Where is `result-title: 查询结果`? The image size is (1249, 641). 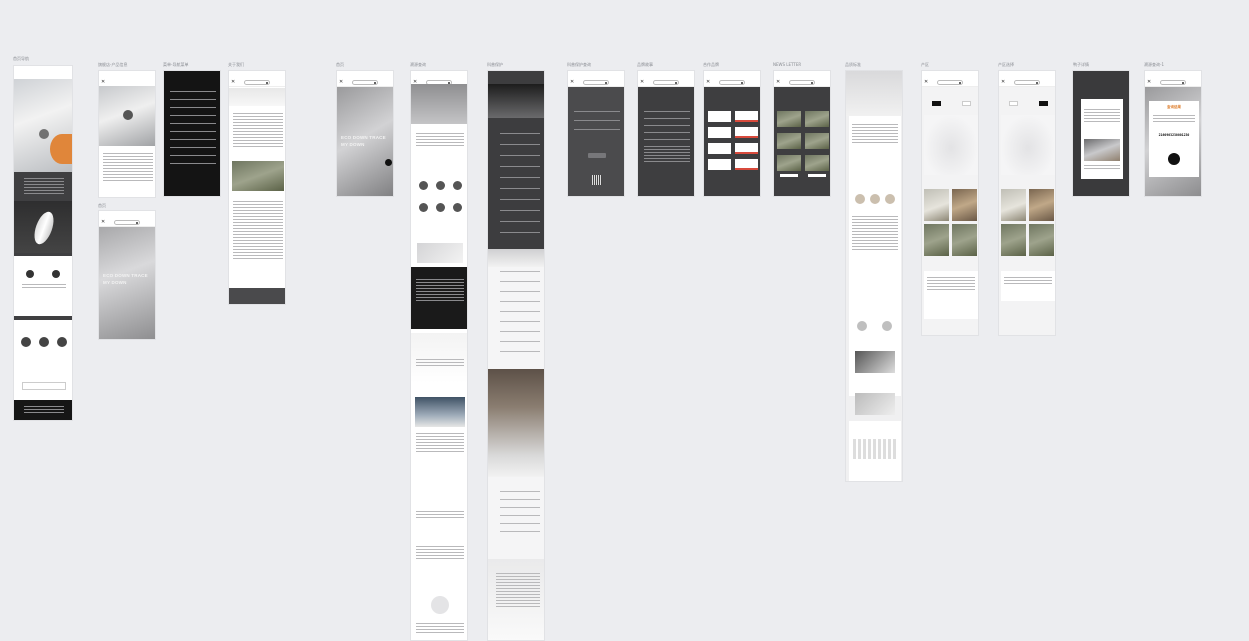 result-title: 查询结果 is located at coordinates (1174, 107).